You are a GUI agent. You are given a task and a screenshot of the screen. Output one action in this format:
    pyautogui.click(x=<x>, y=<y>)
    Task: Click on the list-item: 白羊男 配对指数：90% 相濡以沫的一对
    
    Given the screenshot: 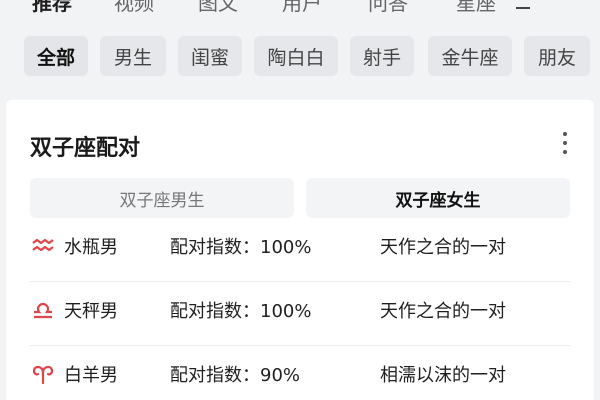 What is the action you would take?
    pyautogui.click(x=300, y=373)
    